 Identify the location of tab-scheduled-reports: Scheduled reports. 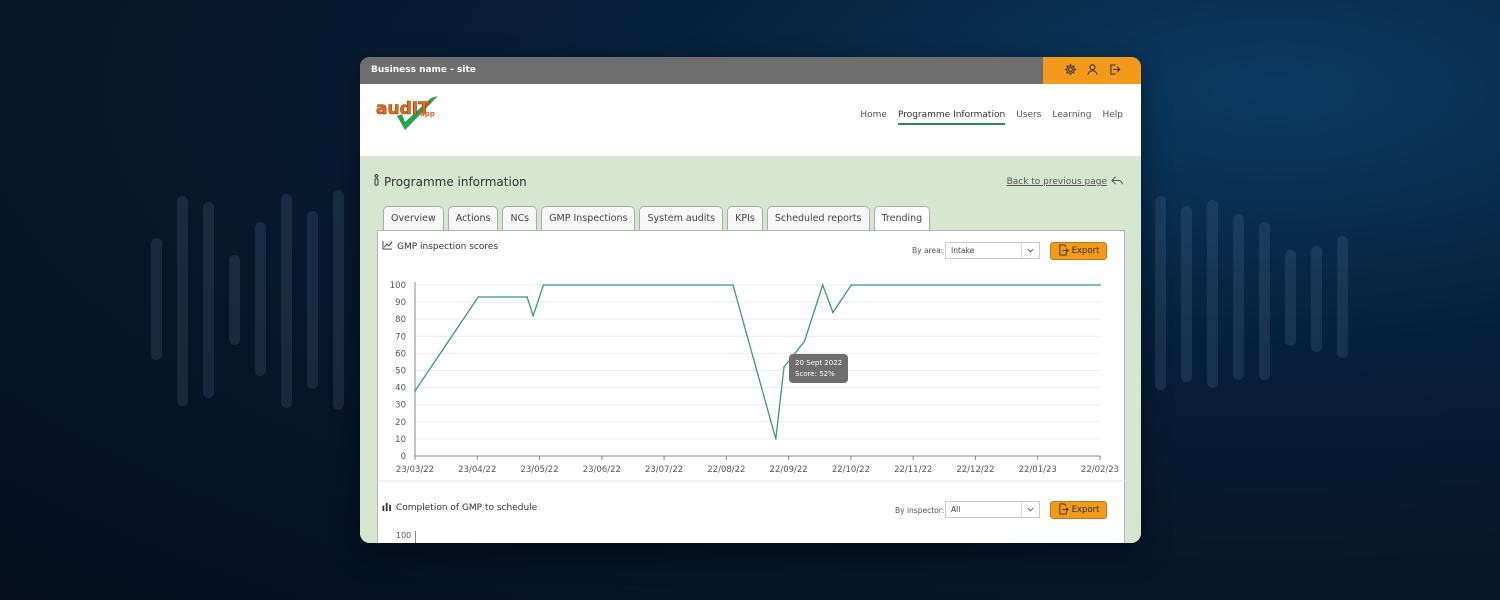
(818, 218).